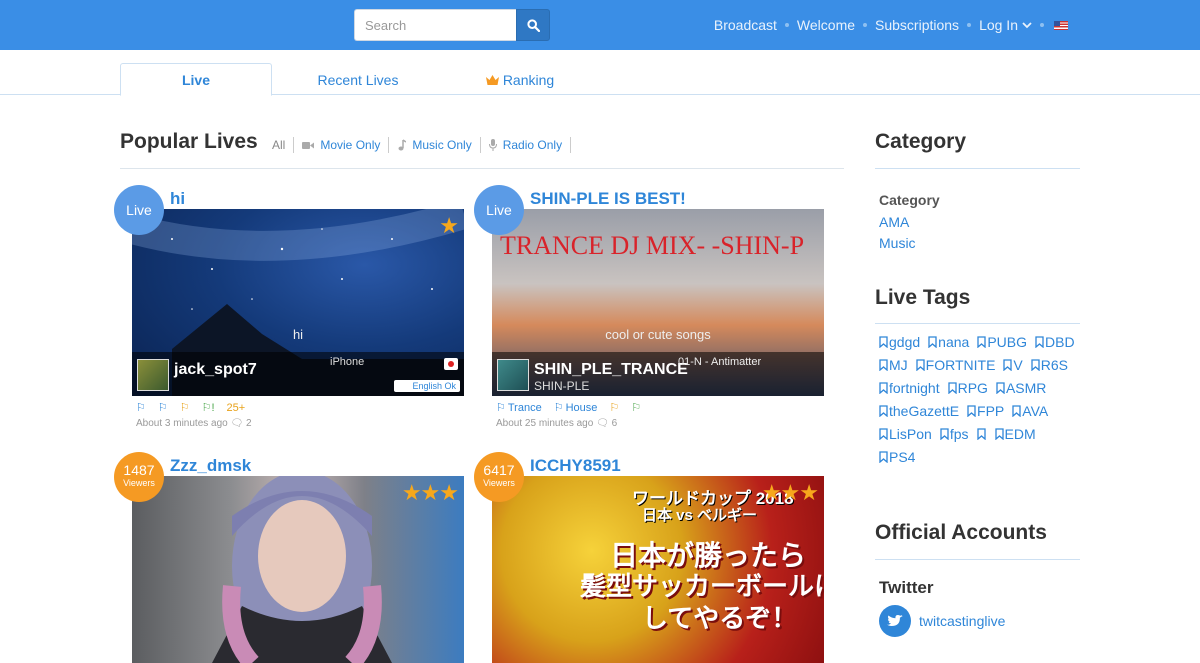  What do you see at coordinates (298, 302) in the screenshot?
I see `live-thumbnail: ★ hi jack_spot7 iPhone English Ok` at bounding box center [298, 302].